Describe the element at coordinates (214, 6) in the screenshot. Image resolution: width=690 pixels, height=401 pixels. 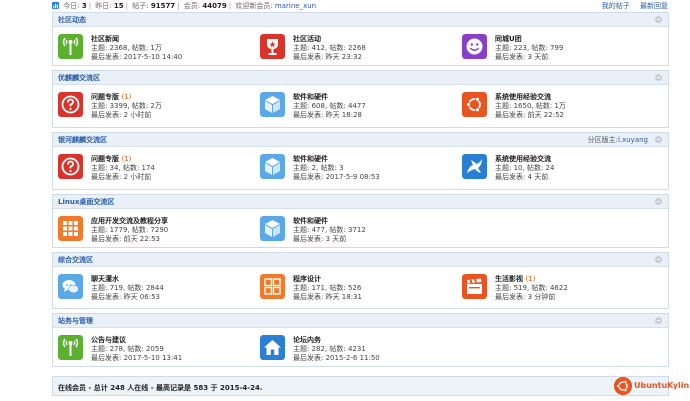
I see `members-count: 44079` at that location.